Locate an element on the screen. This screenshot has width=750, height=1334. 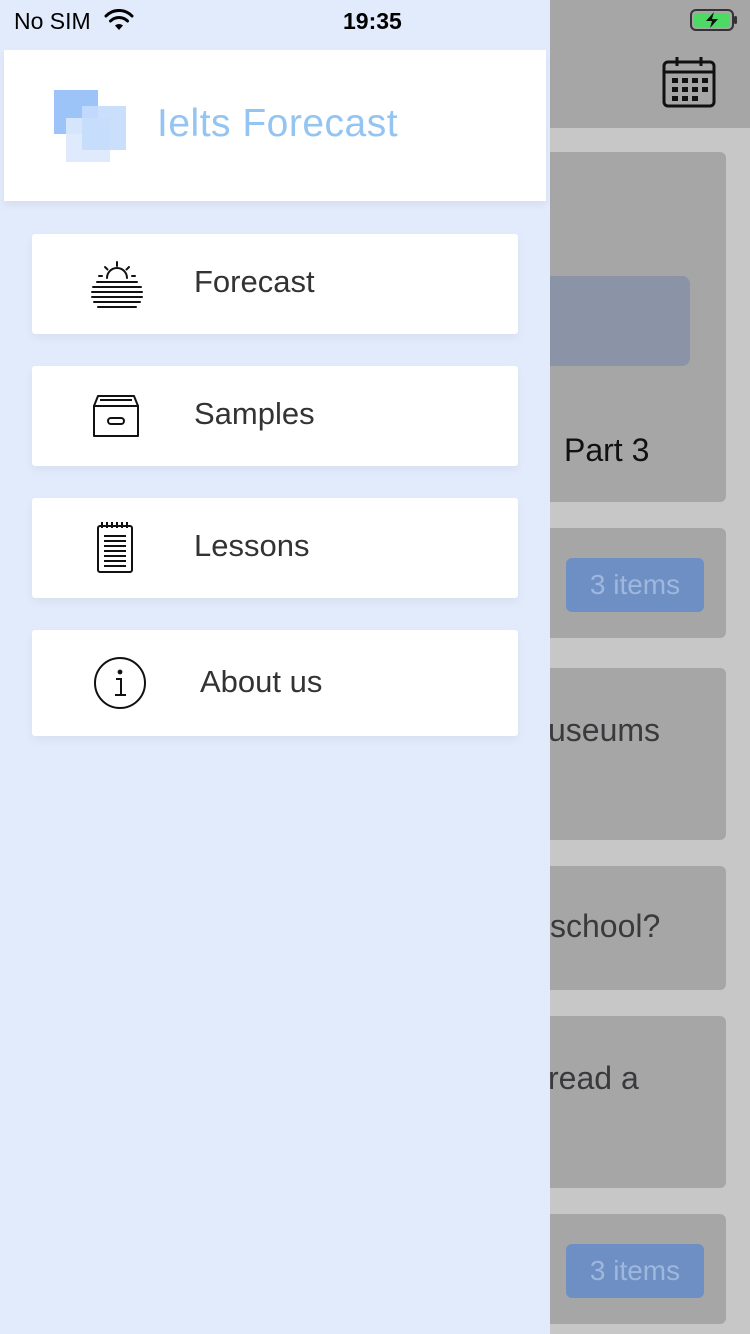
menu-item-label: Samples is located at coordinates (254, 413).